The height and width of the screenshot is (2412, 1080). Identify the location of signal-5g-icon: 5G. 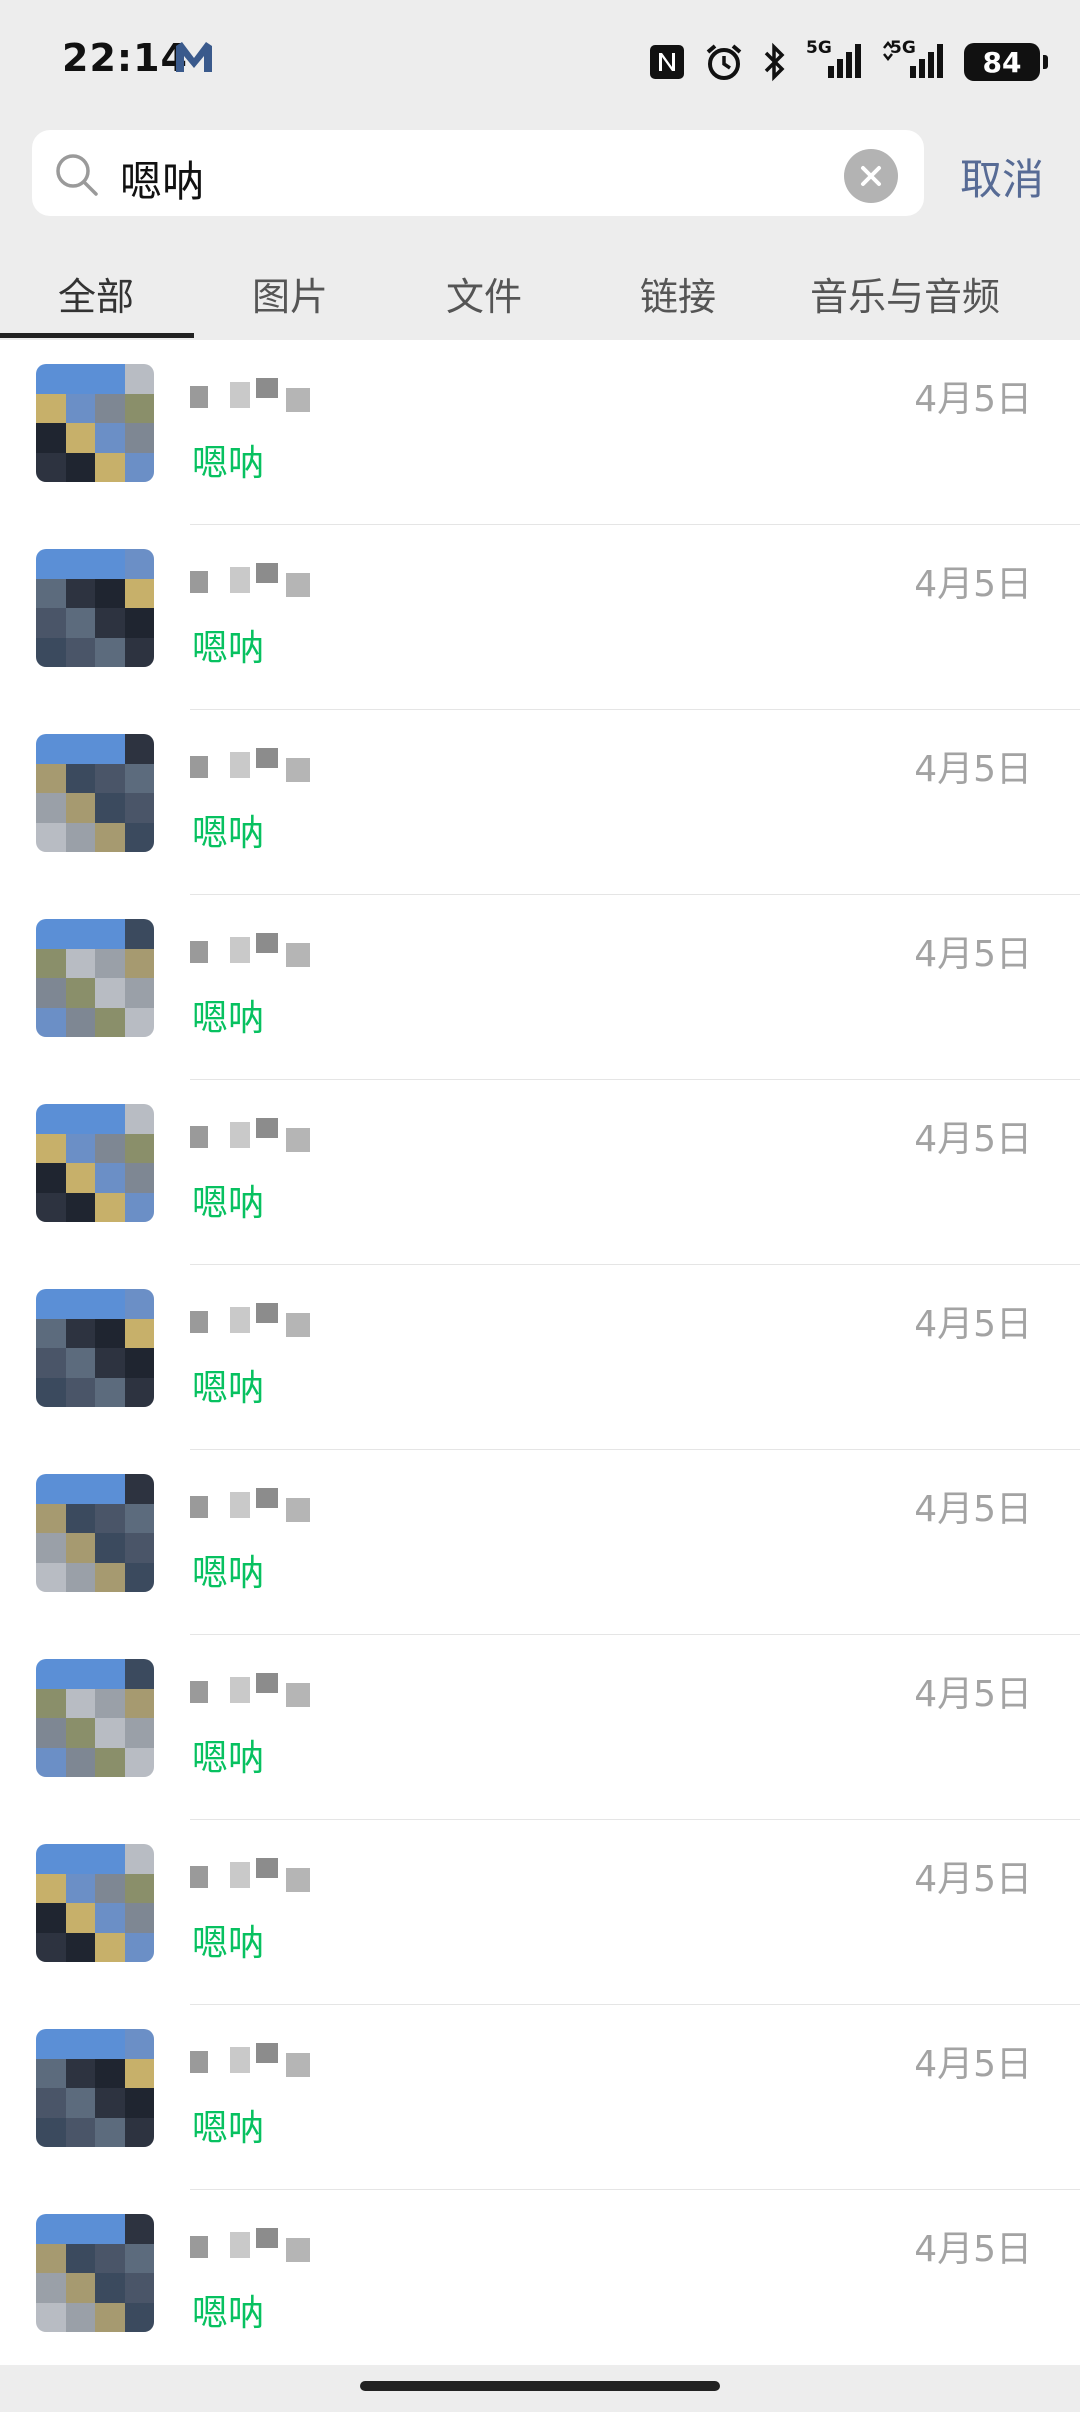
(835, 61).